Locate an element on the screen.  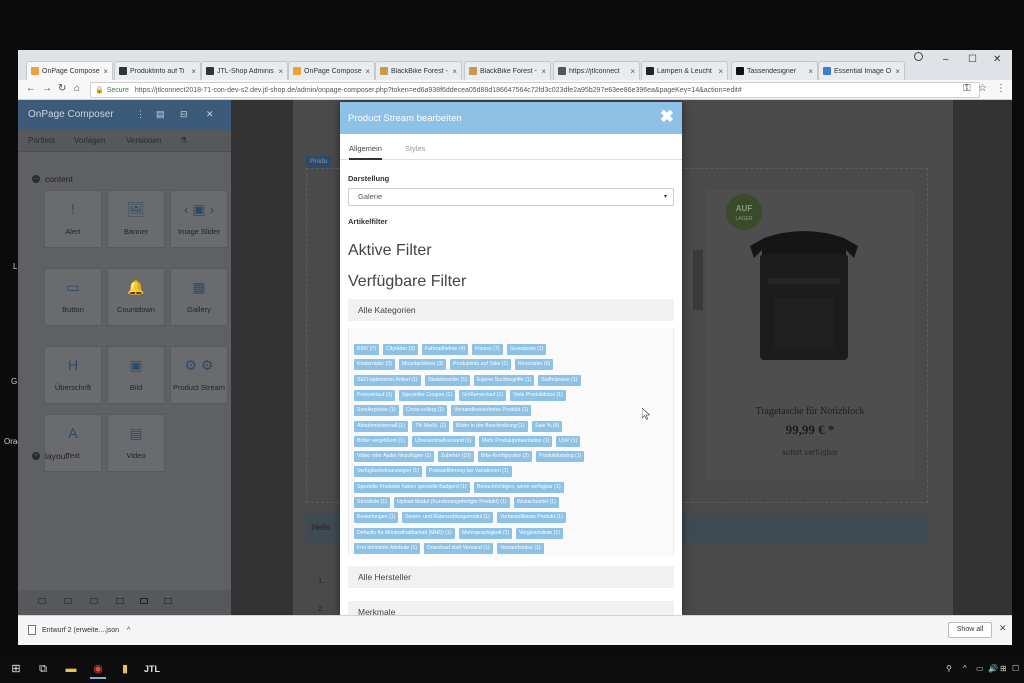
browser-tab: Tassendesigner × is located at coordinates (774, 70).